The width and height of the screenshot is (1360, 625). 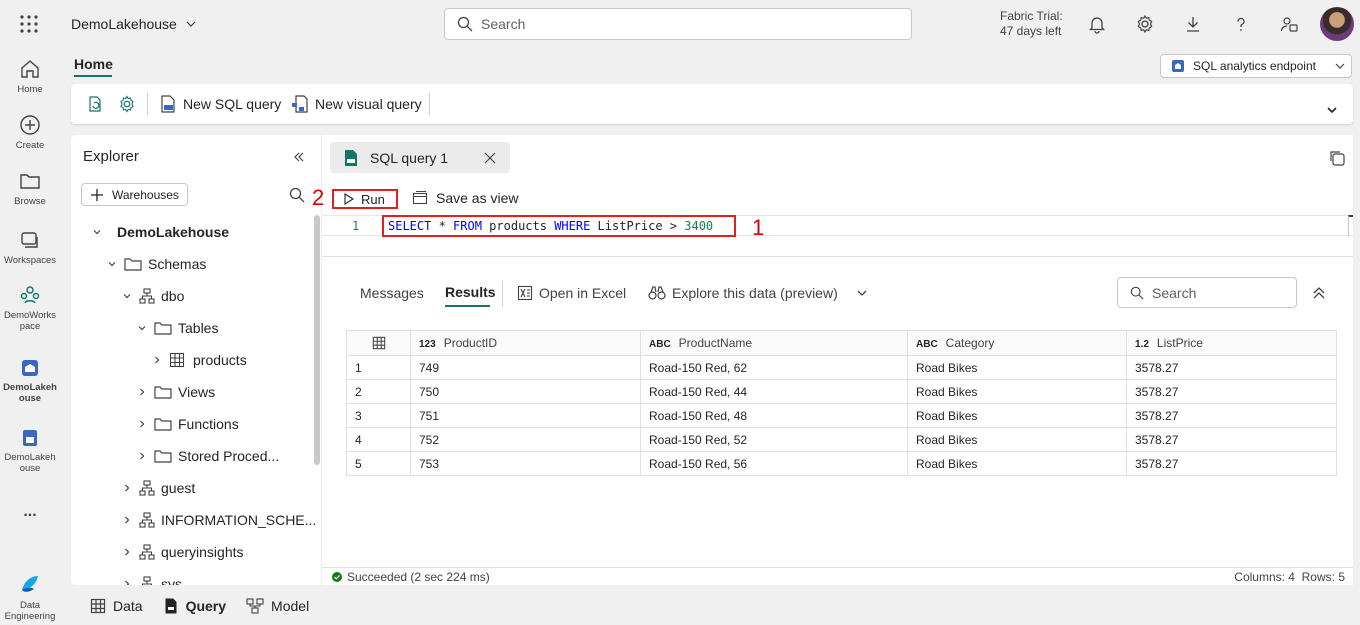 What do you see at coordinates (470, 343) in the screenshot?
I see `column-name: ProductID` at bounding box center [470, 343].